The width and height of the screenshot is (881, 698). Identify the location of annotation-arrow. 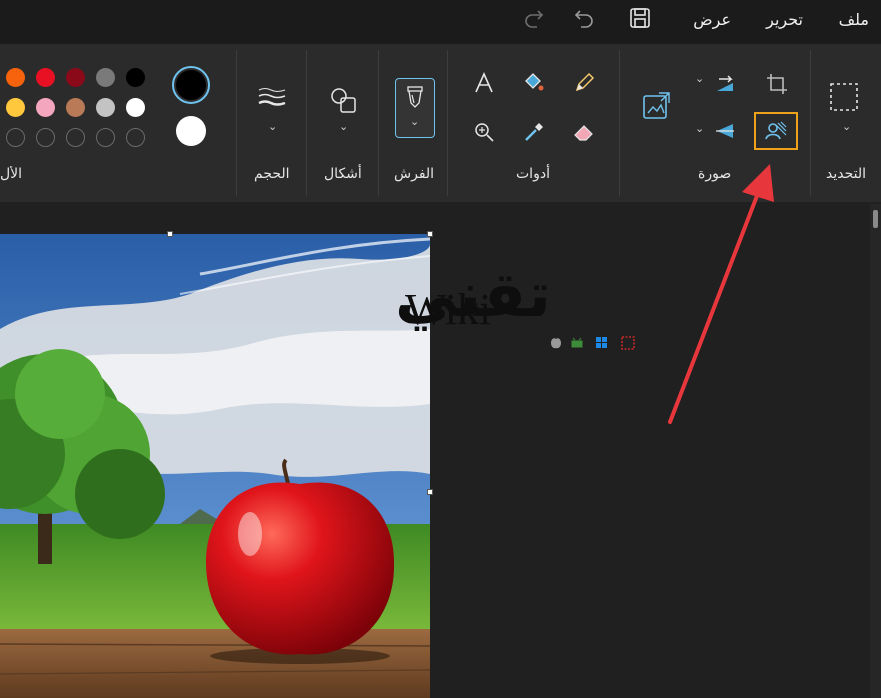
(721, 294).